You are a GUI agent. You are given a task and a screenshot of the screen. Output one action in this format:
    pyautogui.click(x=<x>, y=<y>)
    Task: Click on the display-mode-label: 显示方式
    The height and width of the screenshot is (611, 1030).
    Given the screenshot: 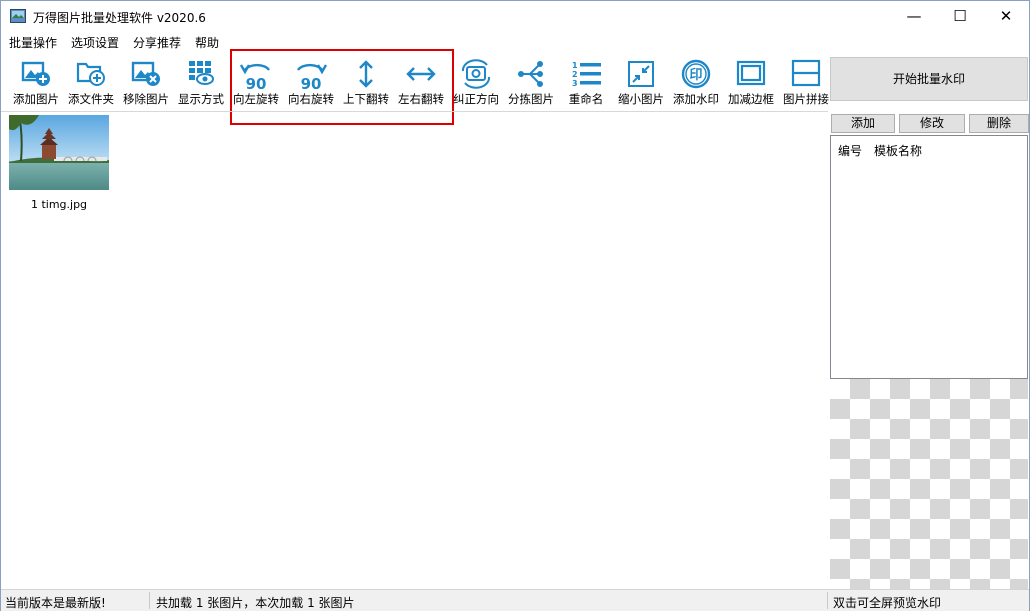 What is the action you would take?
    pyautogui.click(x=201, y=99)
    